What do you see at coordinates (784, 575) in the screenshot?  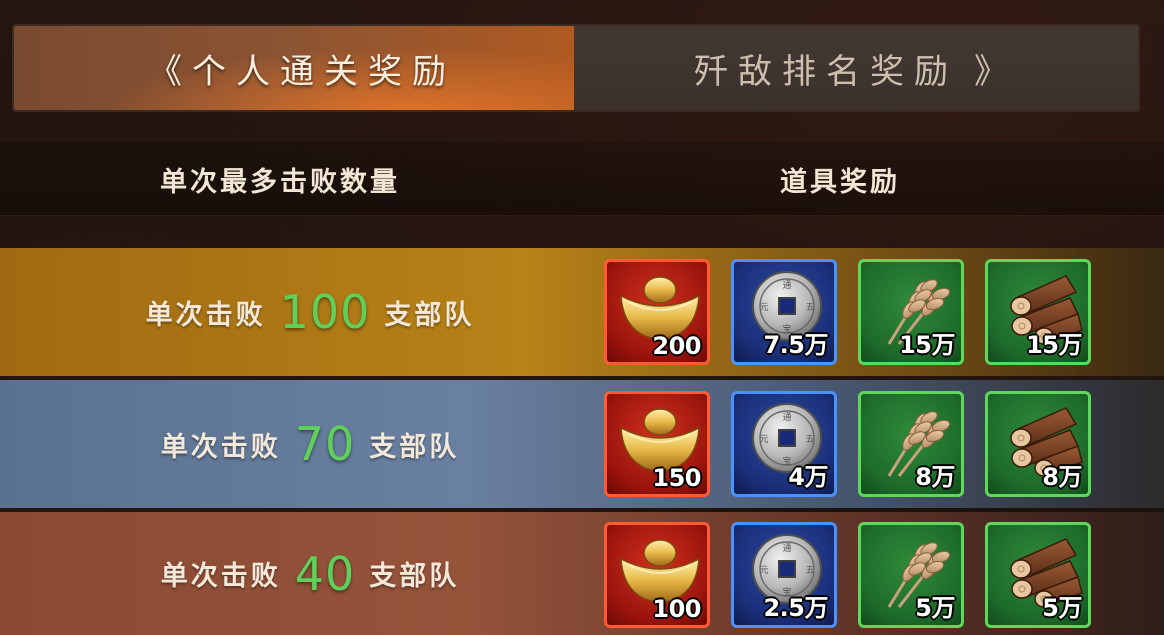 I see `reward-slot-coin: 2.5万` at bounding box center [784, 575].